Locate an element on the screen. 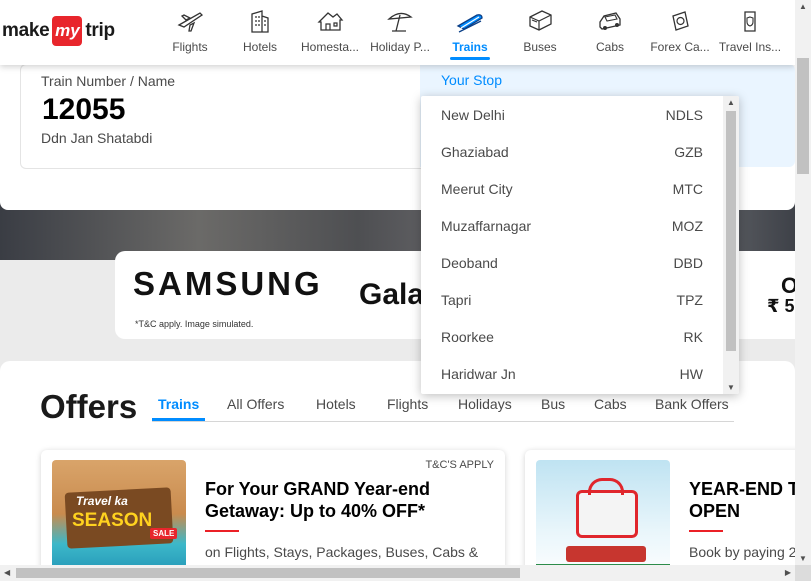 The height and width of the screenshot is (581, 811). nav-item-trains: Trains is located at coordinates (470, 34).